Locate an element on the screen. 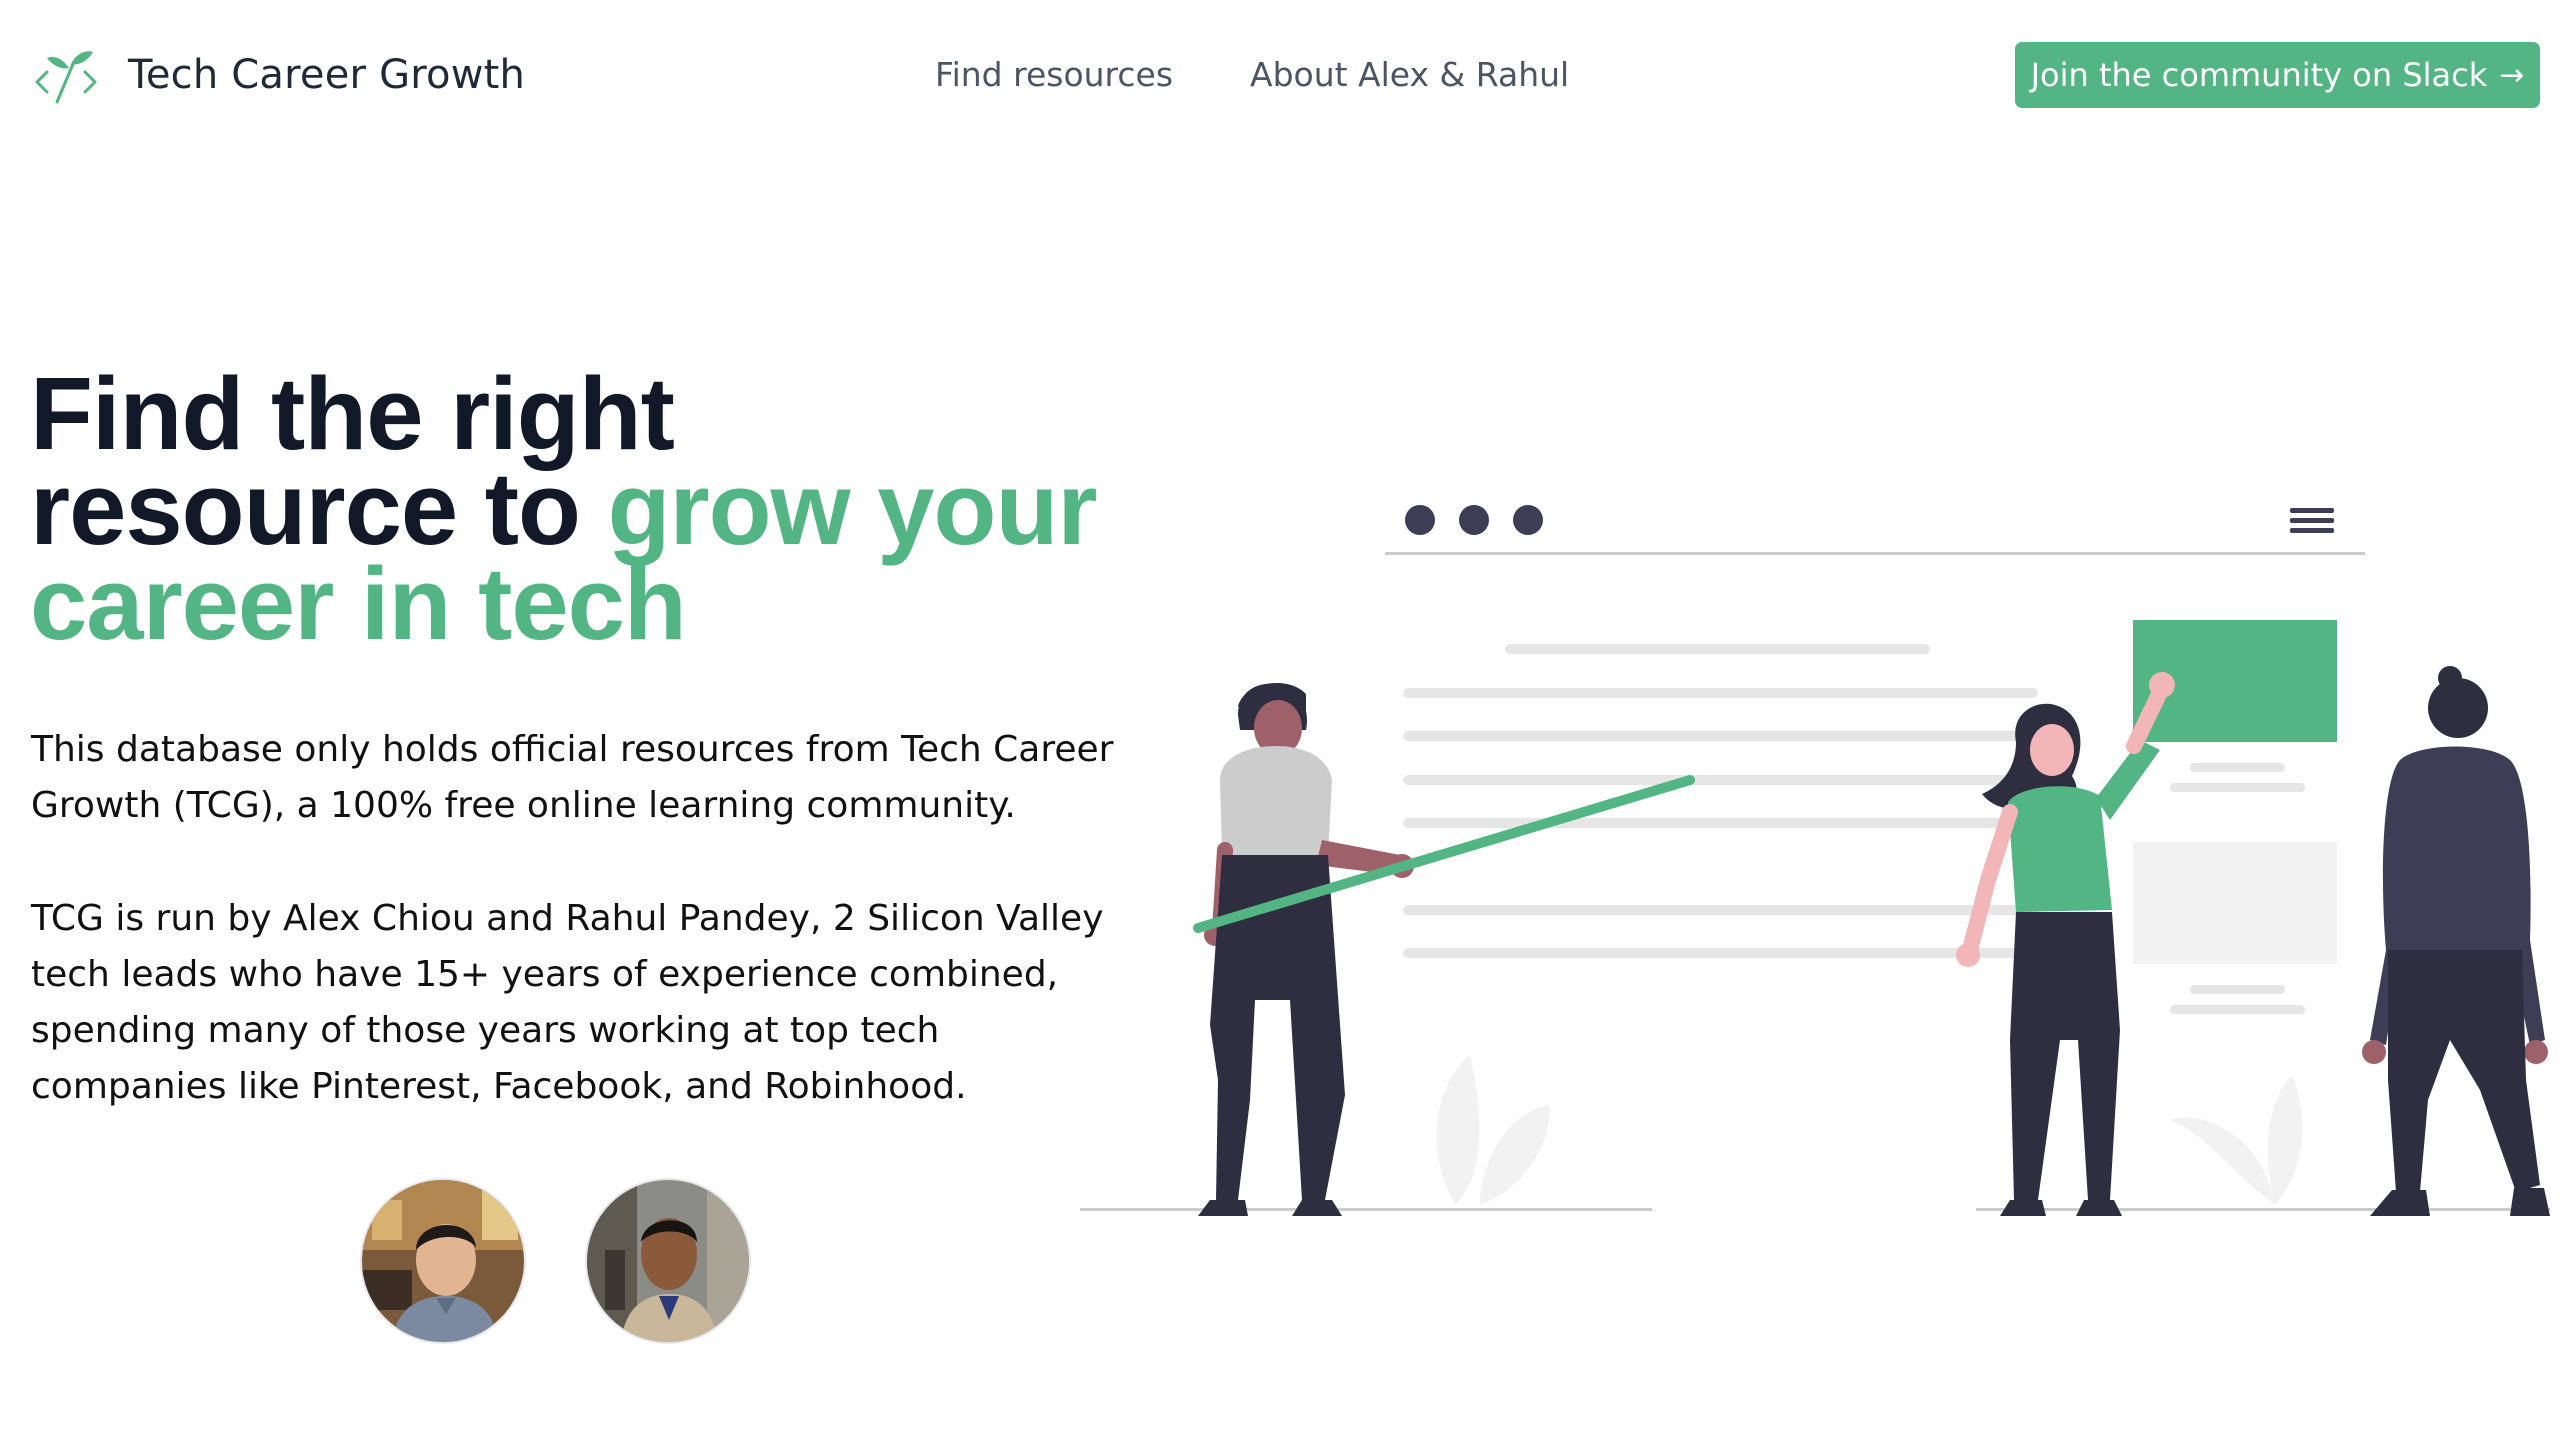  nav-find-resources: Find resources is located at coordinates (1054, 75).